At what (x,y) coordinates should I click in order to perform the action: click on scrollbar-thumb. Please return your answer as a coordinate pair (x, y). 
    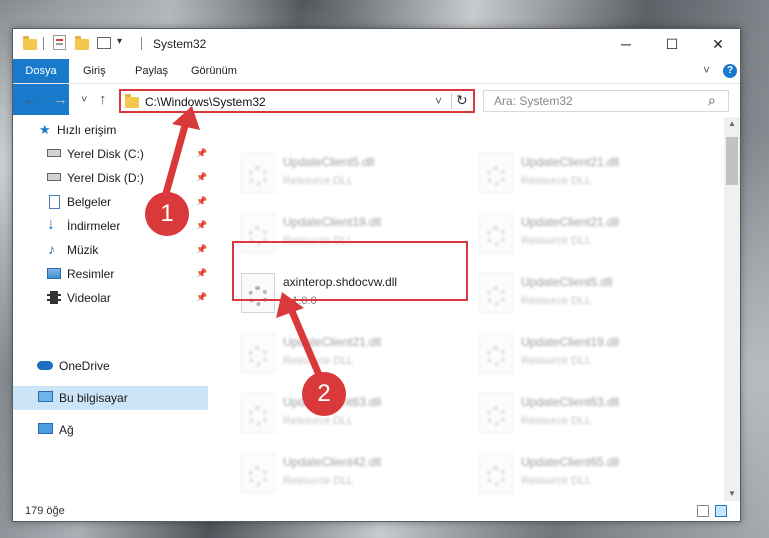
    Looking at the image, I should click on (732, 161).